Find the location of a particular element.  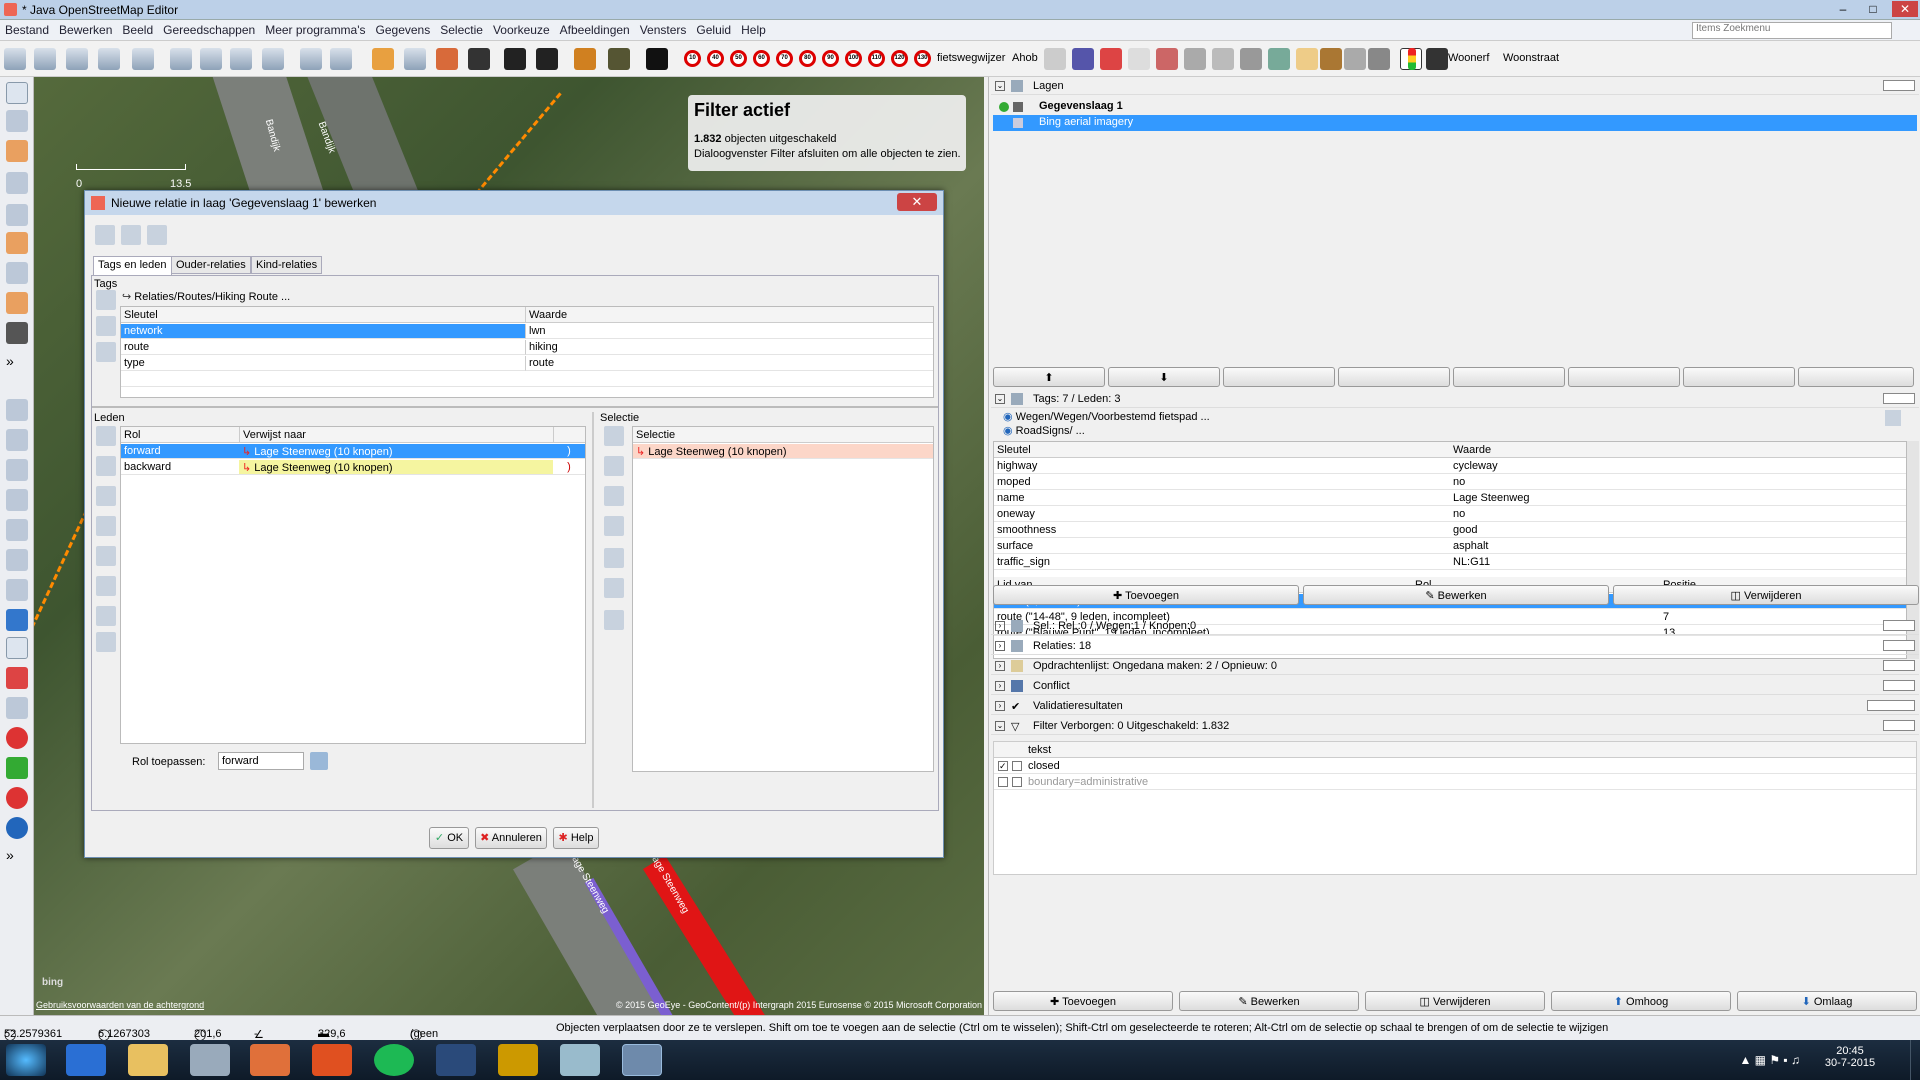

tab-ouder-relaties: Ouder-relaties is located at coordinates (211, 265).